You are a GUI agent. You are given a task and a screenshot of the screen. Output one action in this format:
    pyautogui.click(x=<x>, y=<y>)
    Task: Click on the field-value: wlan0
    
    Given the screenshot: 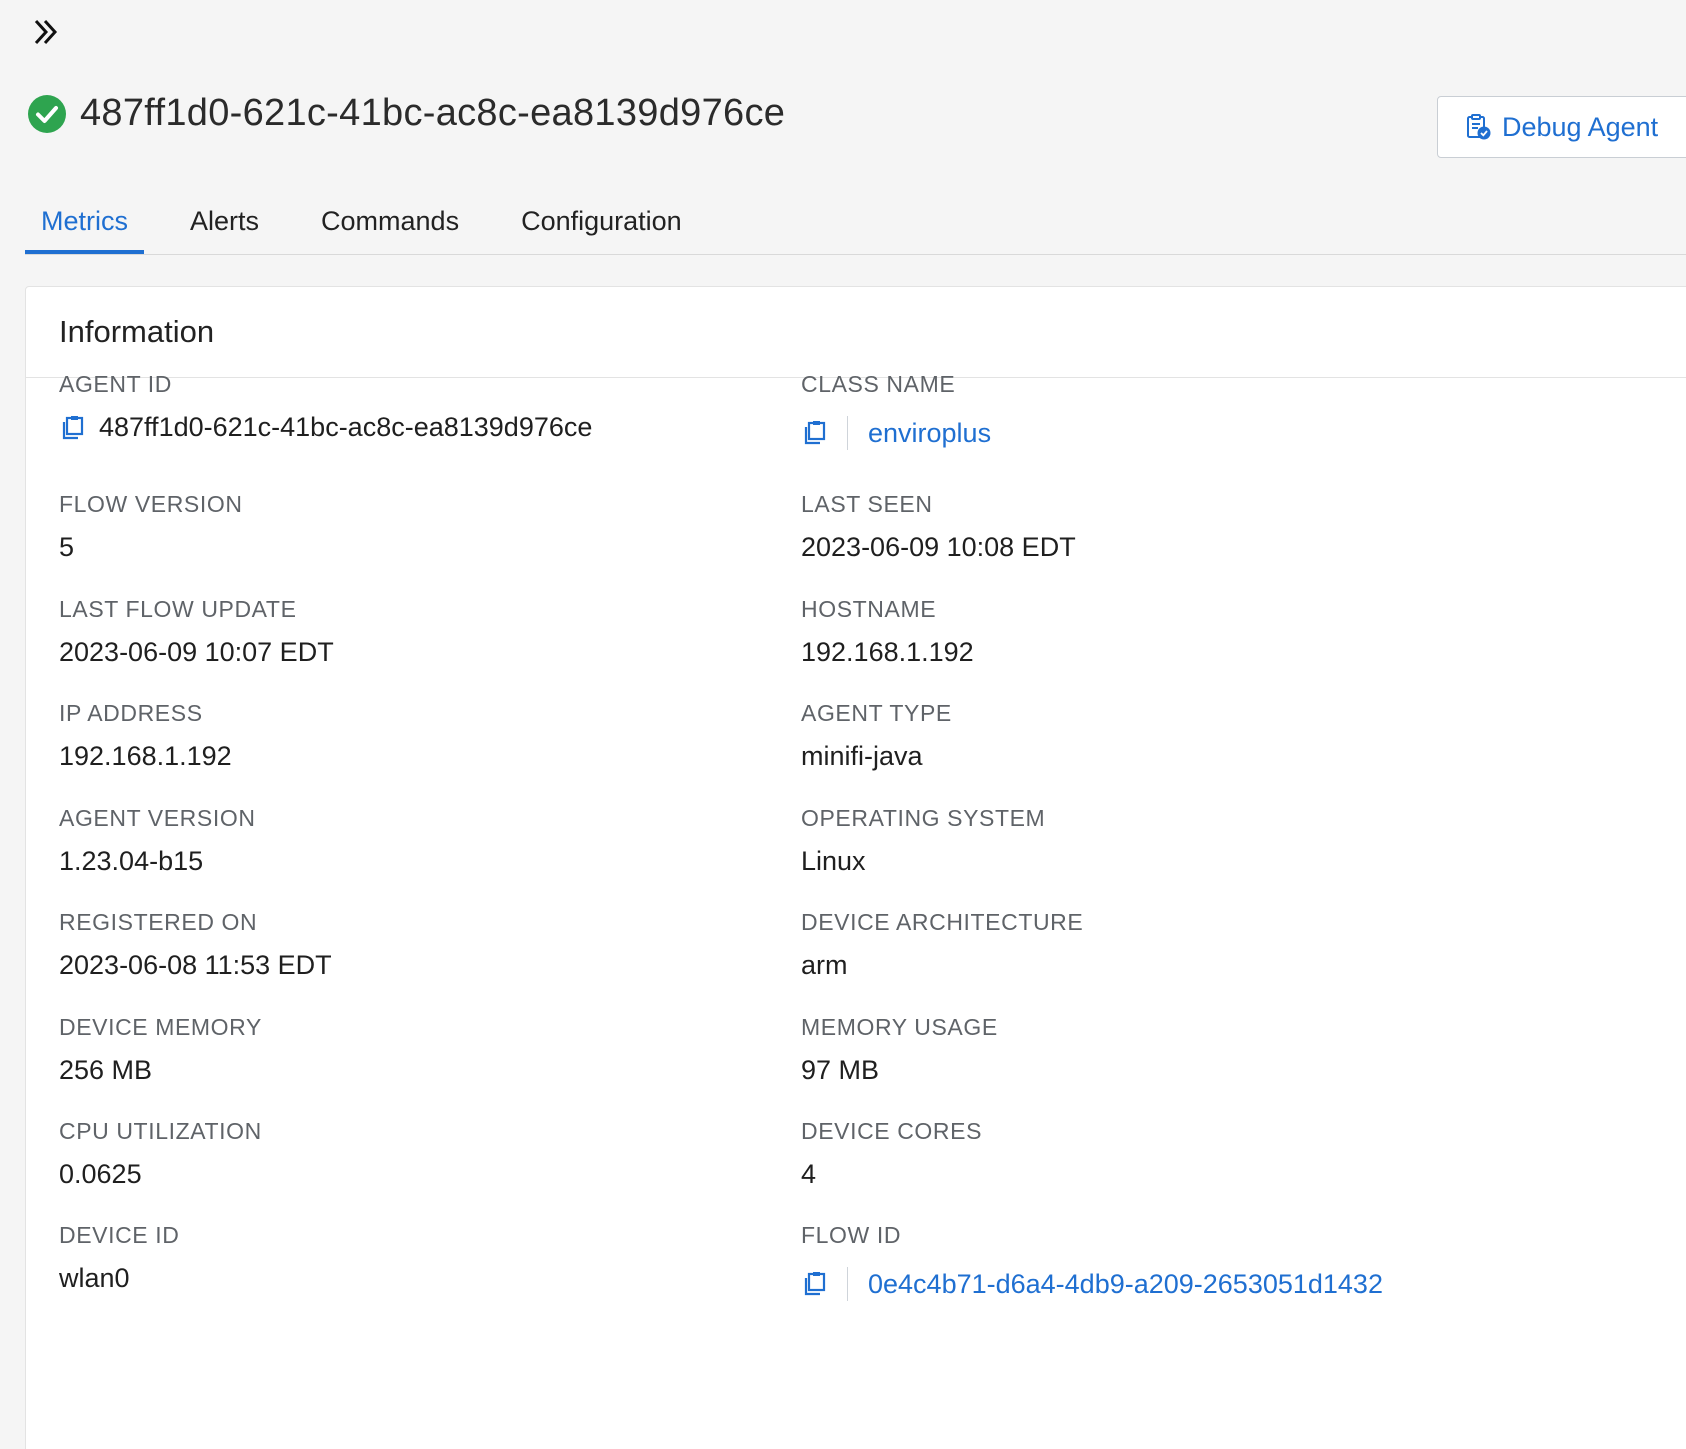 What is the action you would take?
    pyautogui.click(x=94, y=1278)
    